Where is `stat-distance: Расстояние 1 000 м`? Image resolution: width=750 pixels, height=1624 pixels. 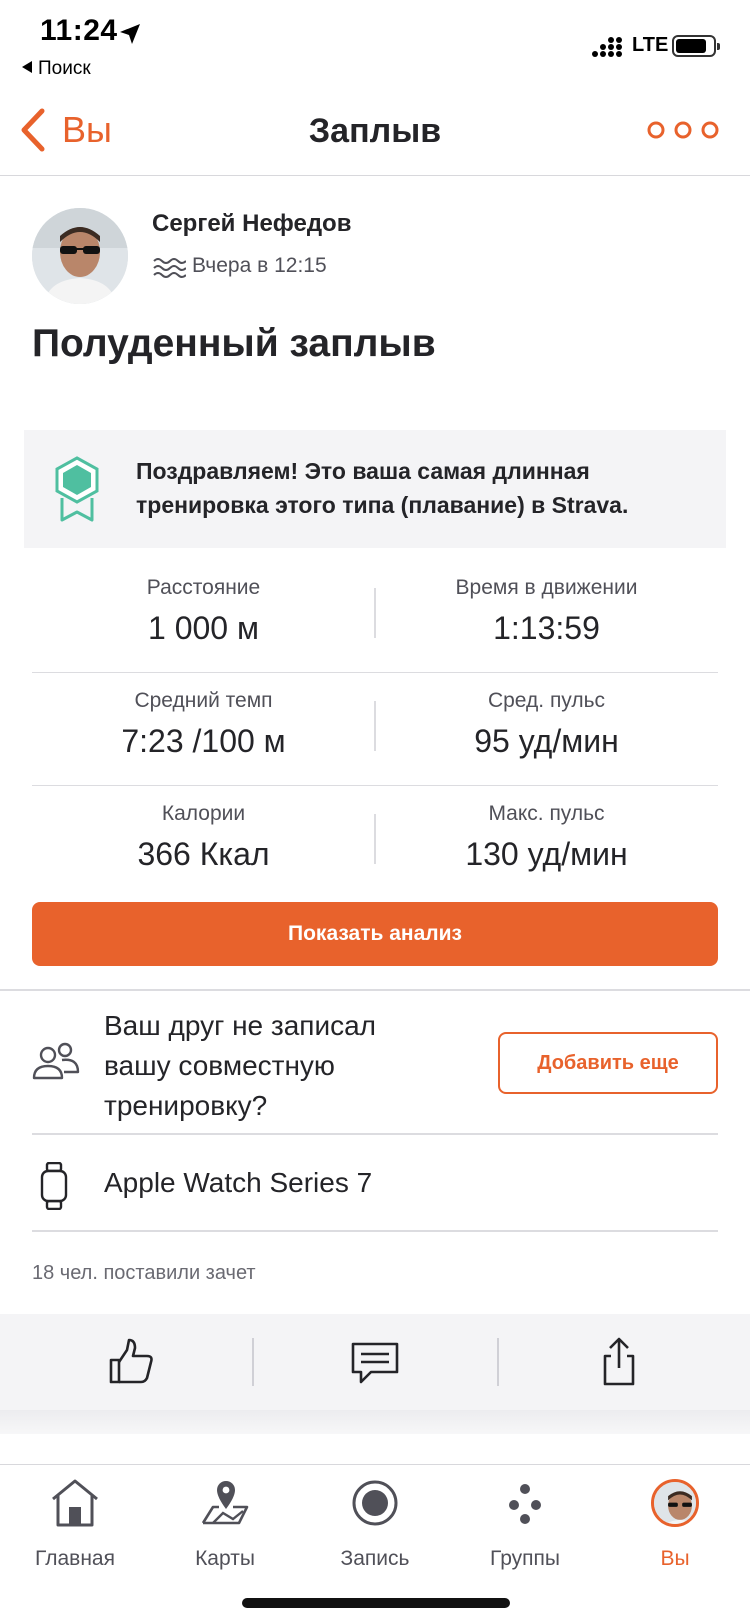
stat-distance: Расстояние 1 000 м is located at coordinates (203, 616).